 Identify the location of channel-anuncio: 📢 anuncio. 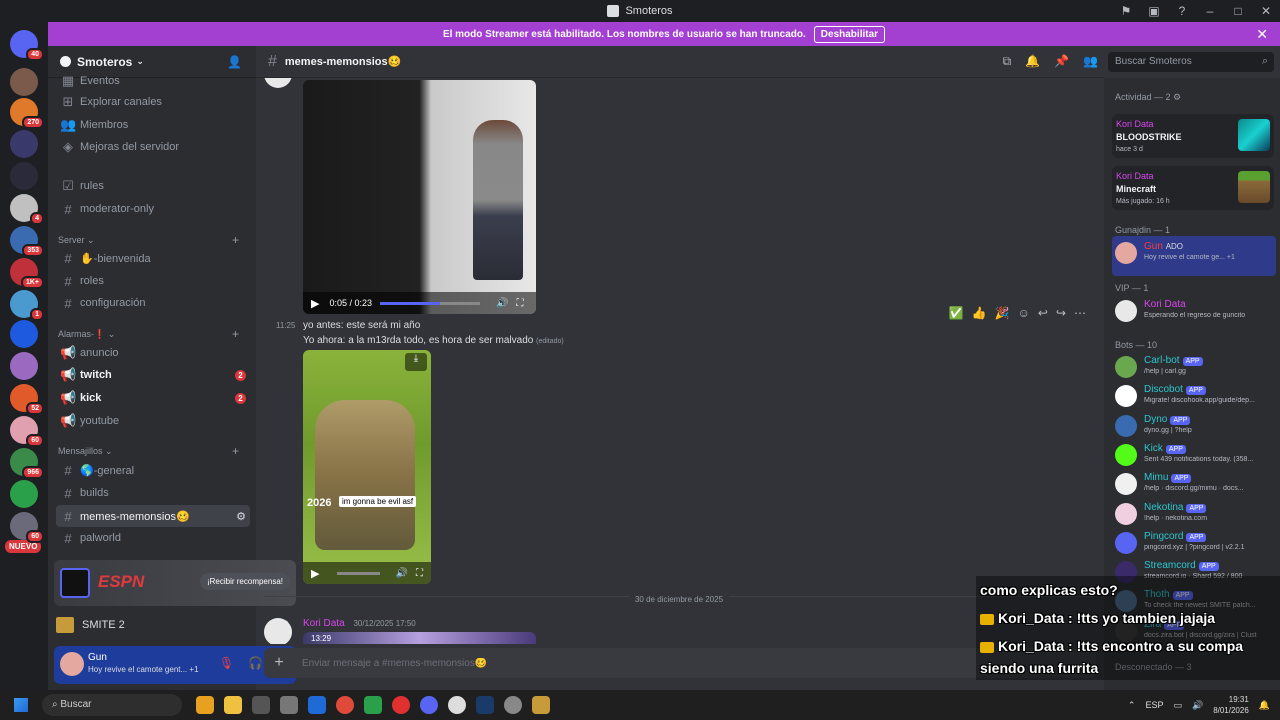
(153, 353).